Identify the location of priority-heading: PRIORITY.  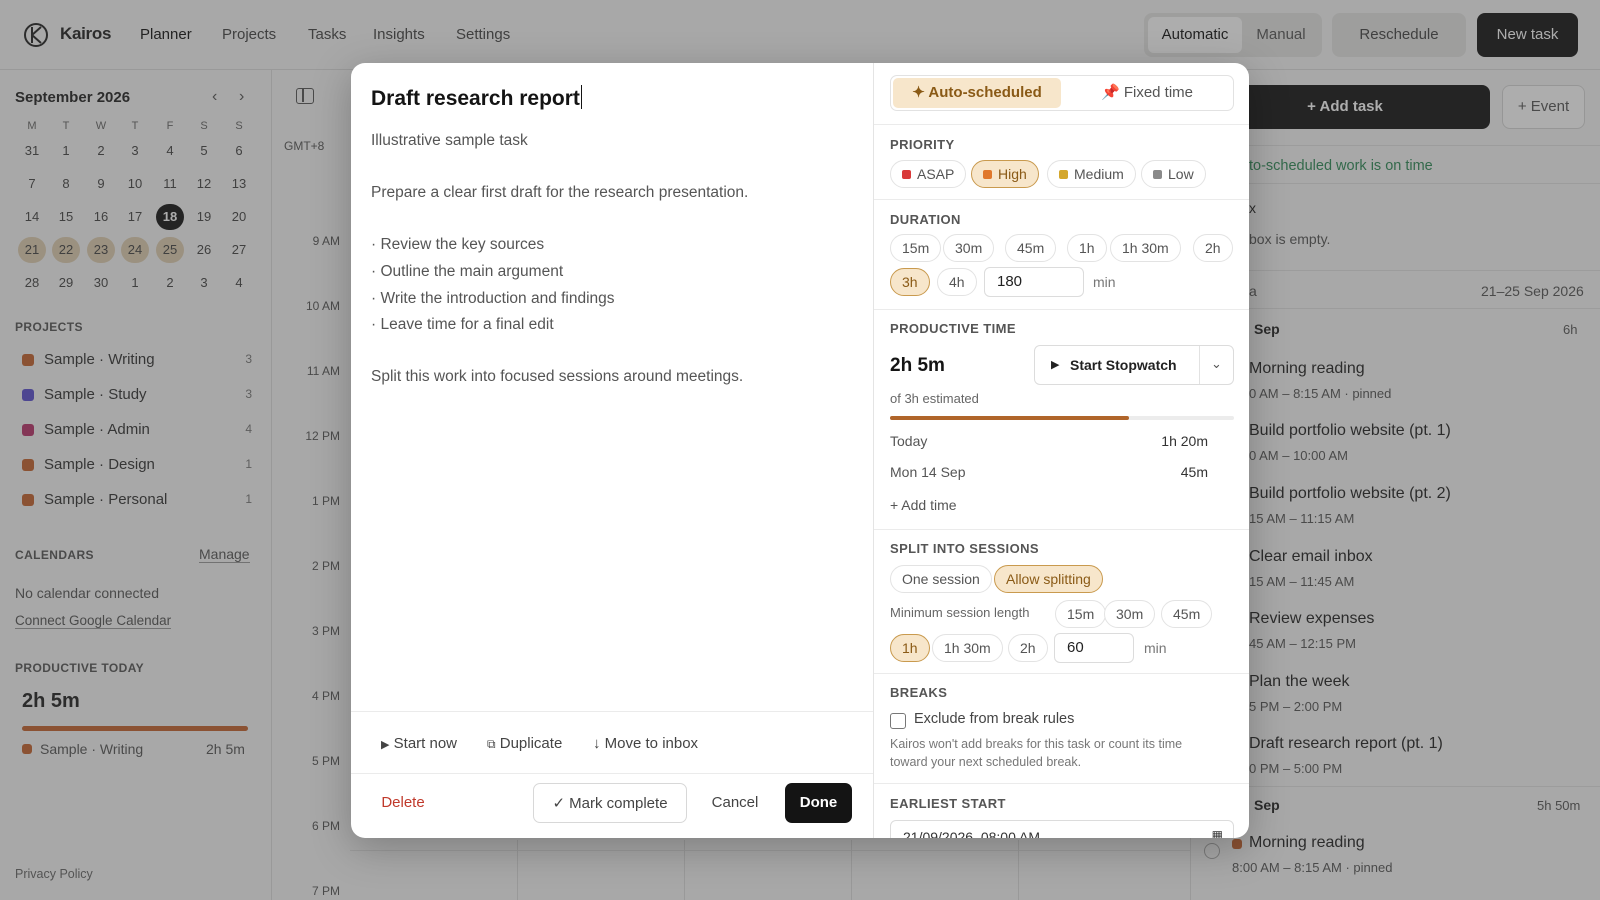
(922, 144).